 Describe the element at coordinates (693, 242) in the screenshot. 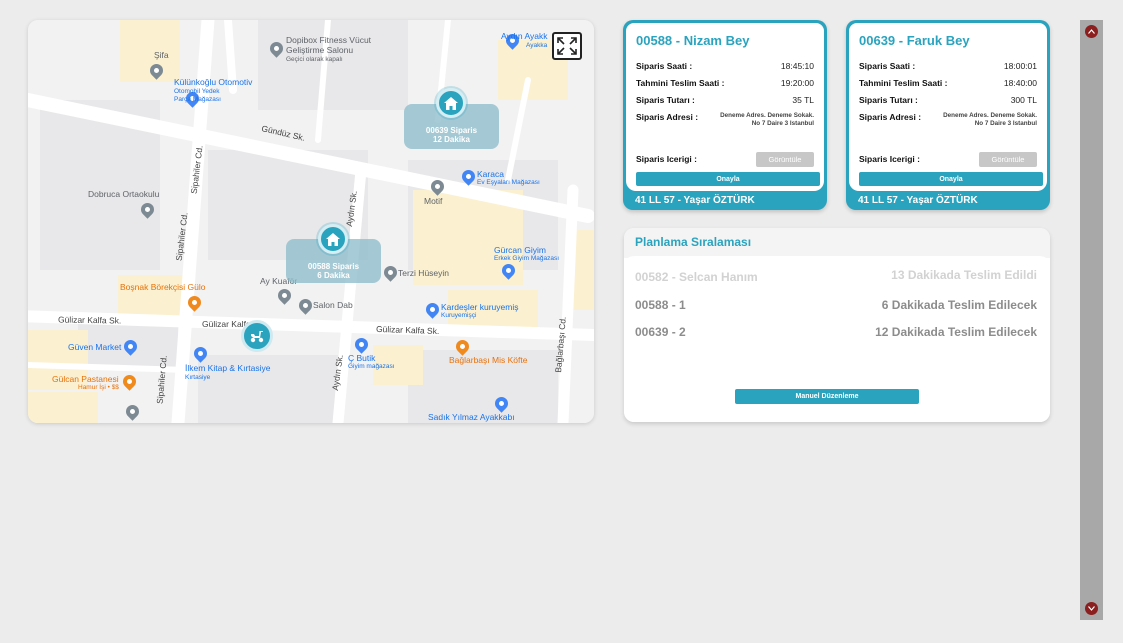

I see `planning-title: Planlama Sıralaması` at that location.